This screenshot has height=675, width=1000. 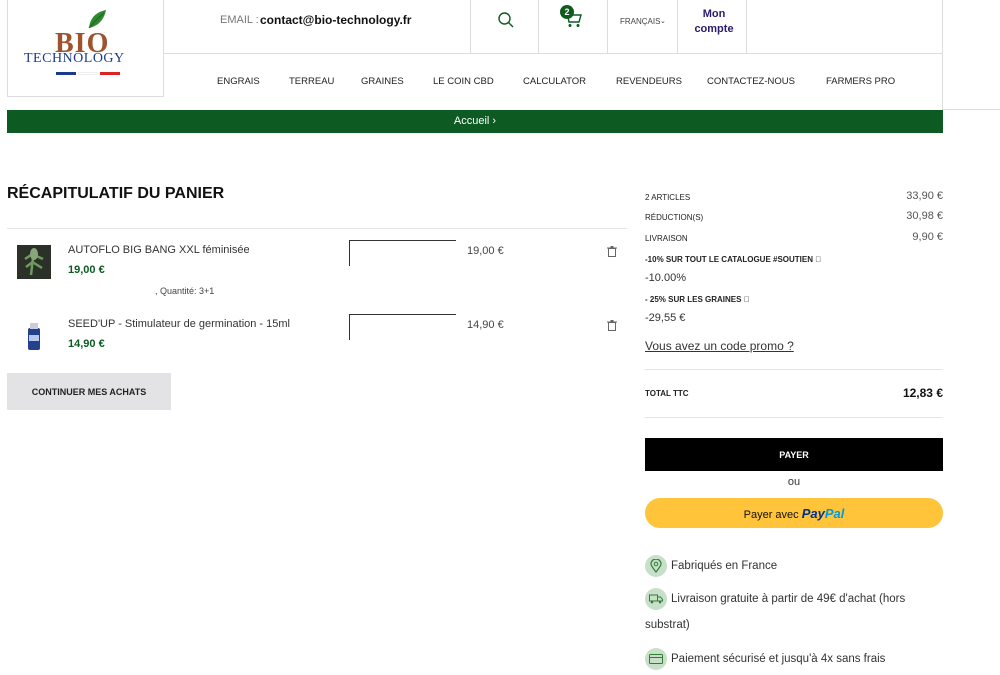 What do you see at coordinates (506, 20) in the screenshot?
I see `search-icon` at bounding box center [506, 20].